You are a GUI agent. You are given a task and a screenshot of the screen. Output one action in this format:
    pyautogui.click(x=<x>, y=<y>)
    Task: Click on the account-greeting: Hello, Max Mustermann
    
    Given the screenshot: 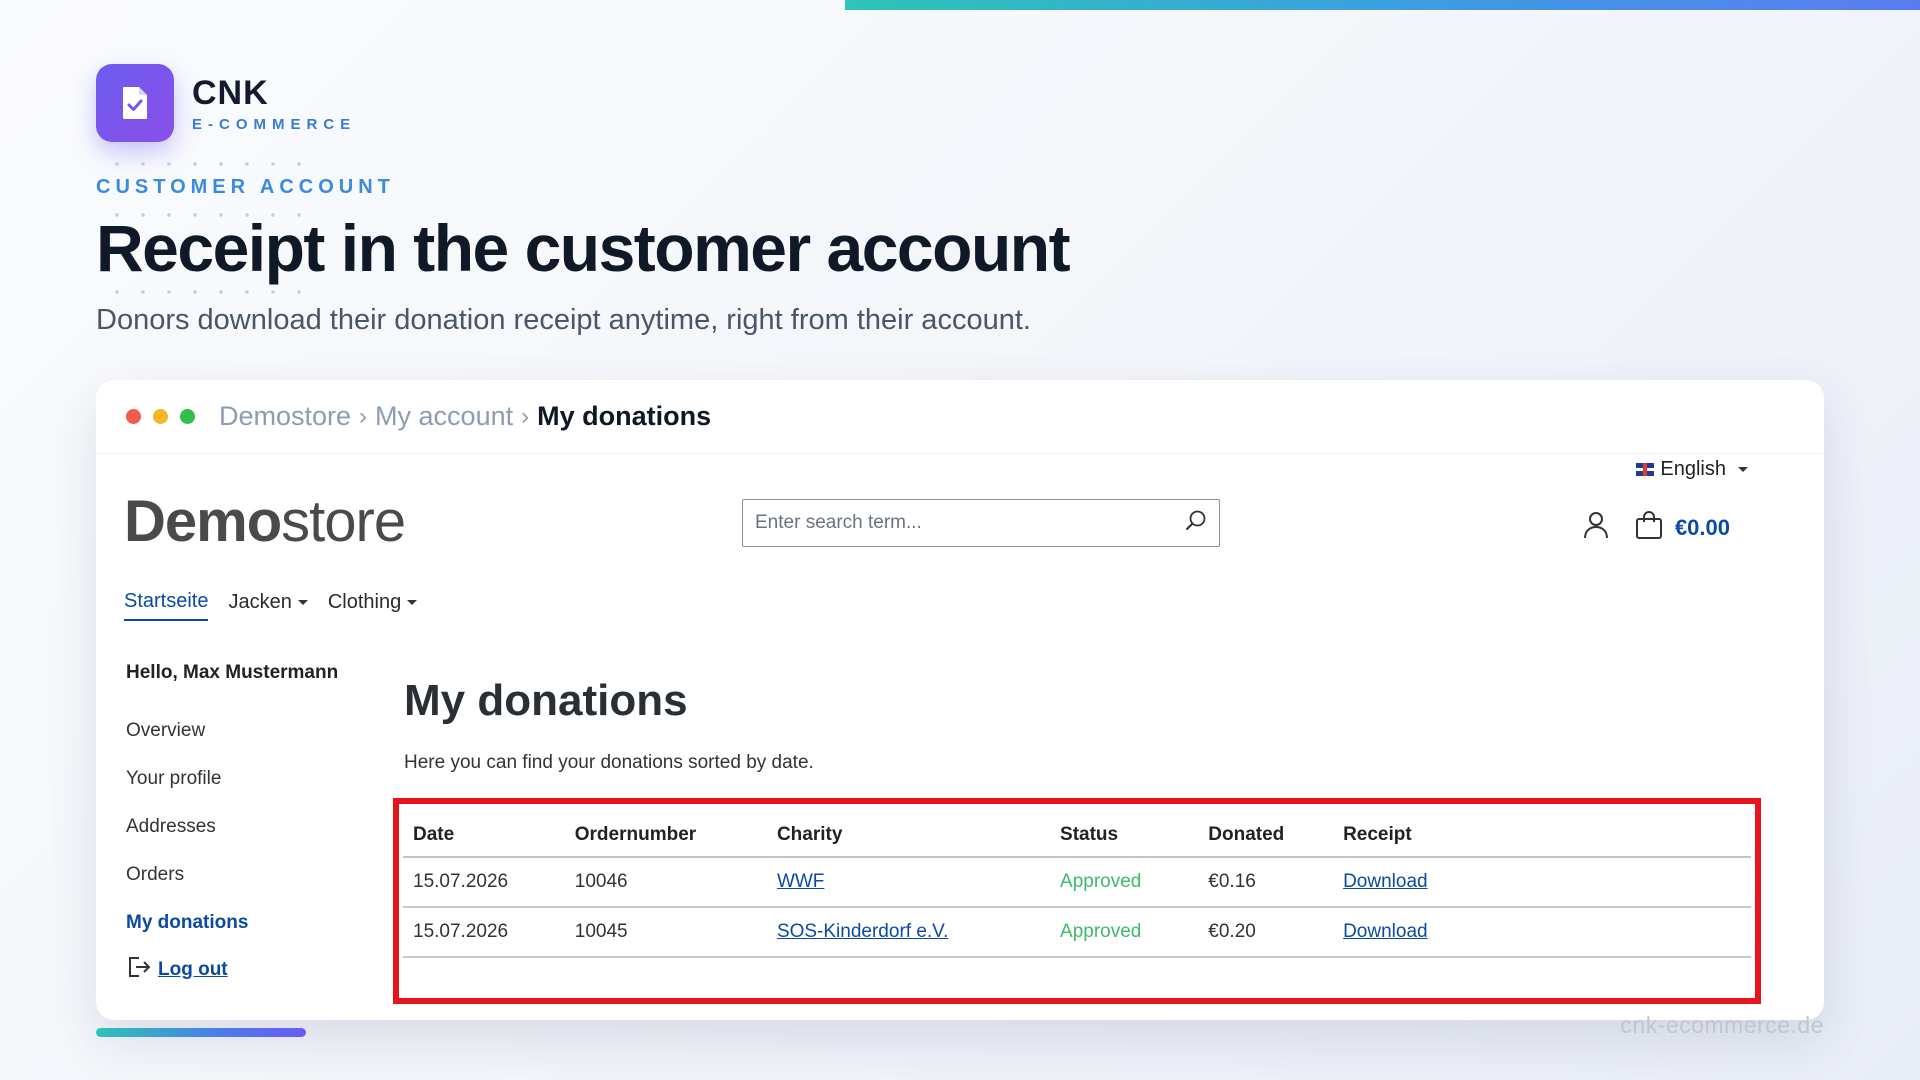 What is the action you would take?
    pyautogui.click(x=232, y=672)
    